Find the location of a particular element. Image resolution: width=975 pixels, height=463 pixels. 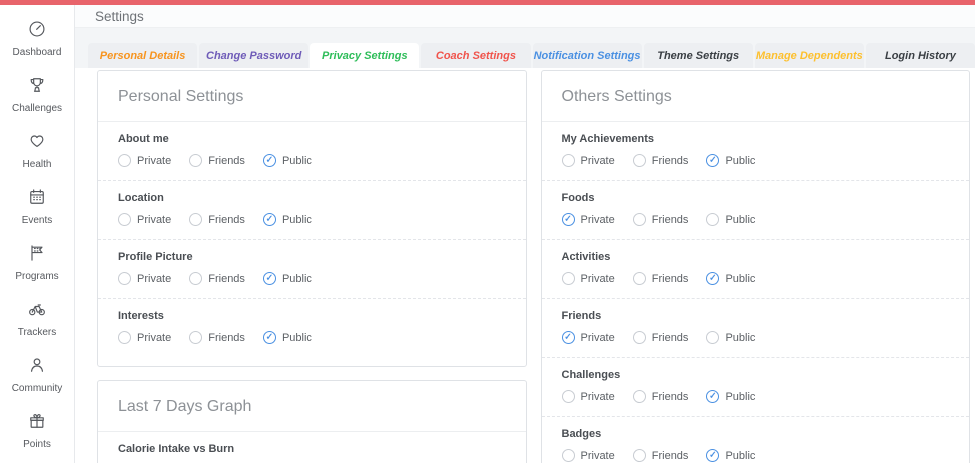

setting-label: Badges is located at coordinates (581, 434).